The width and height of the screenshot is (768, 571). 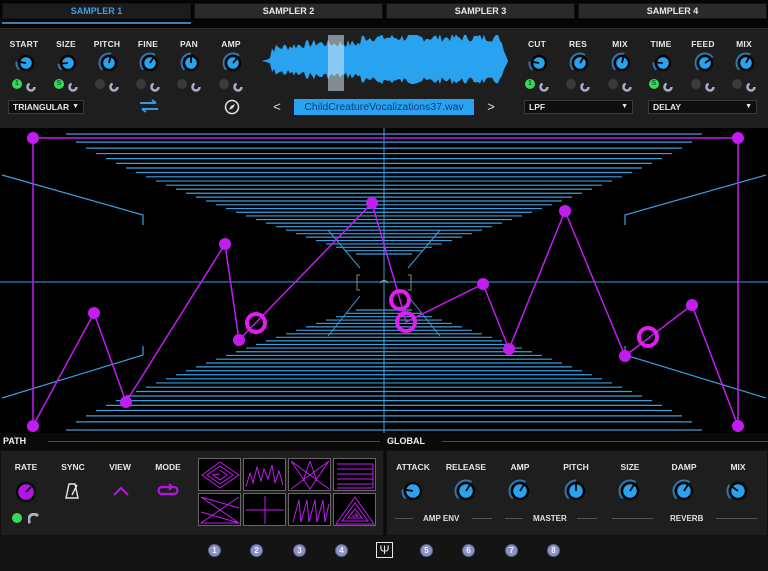 I want to click on preset-bowtie, so click(x=219, y=509).